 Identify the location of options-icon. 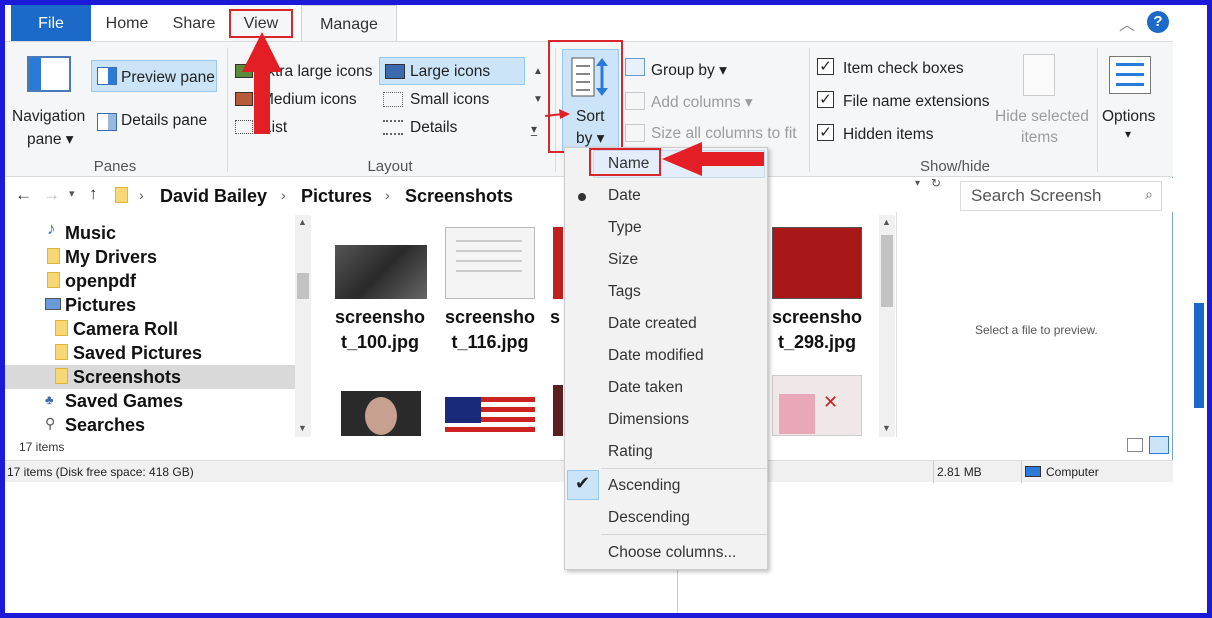
(1130, 75).